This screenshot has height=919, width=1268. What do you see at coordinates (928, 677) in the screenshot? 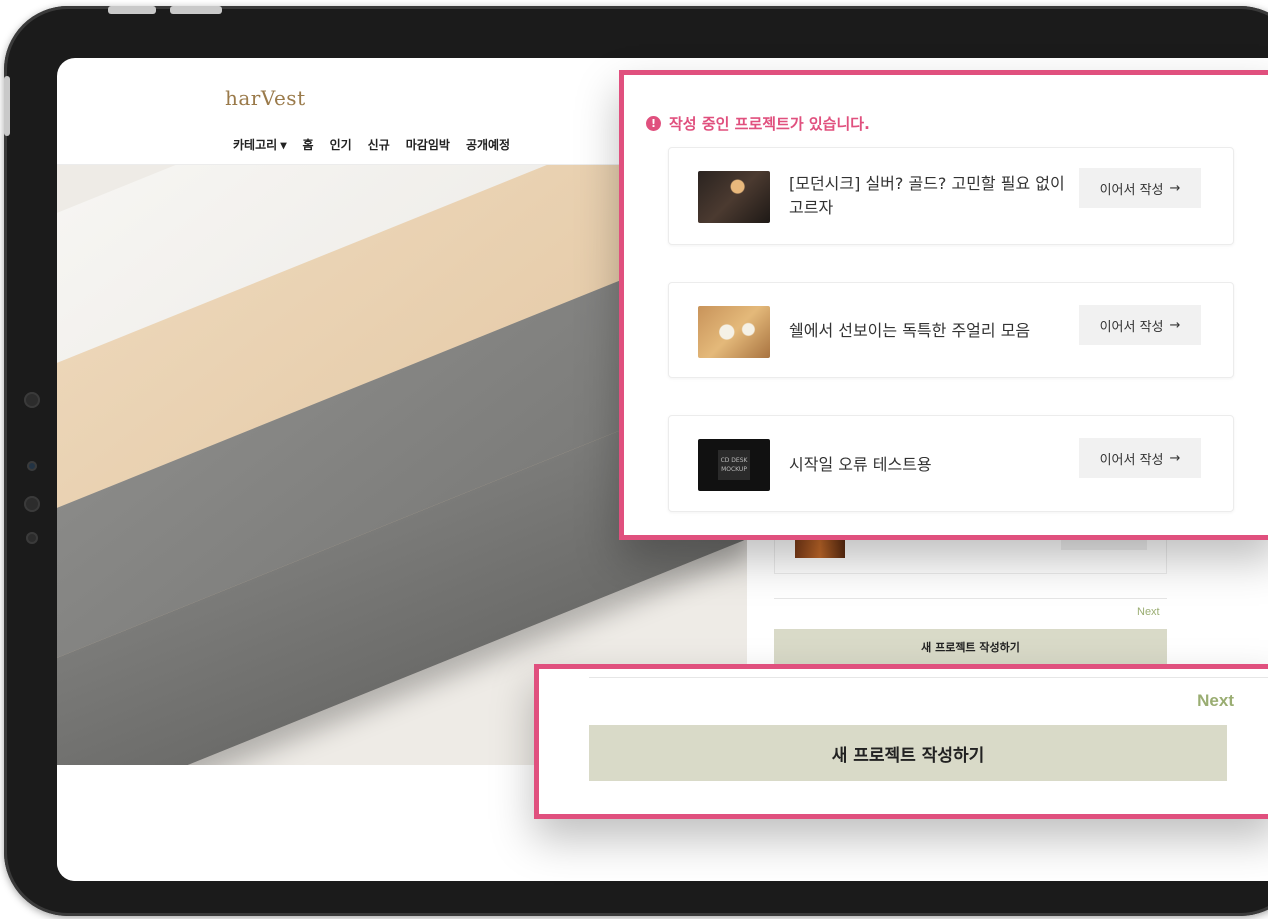
I see `actions-divider` at bounding box center [928, 677].